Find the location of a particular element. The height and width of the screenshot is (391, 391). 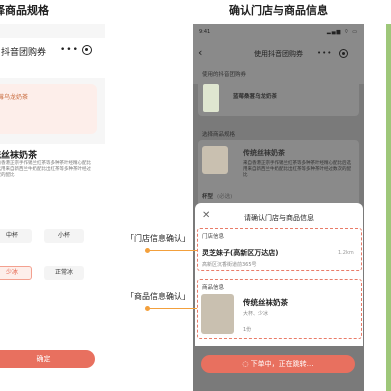

left-caption: 择商品规格 is located at coordinates (24, 10).